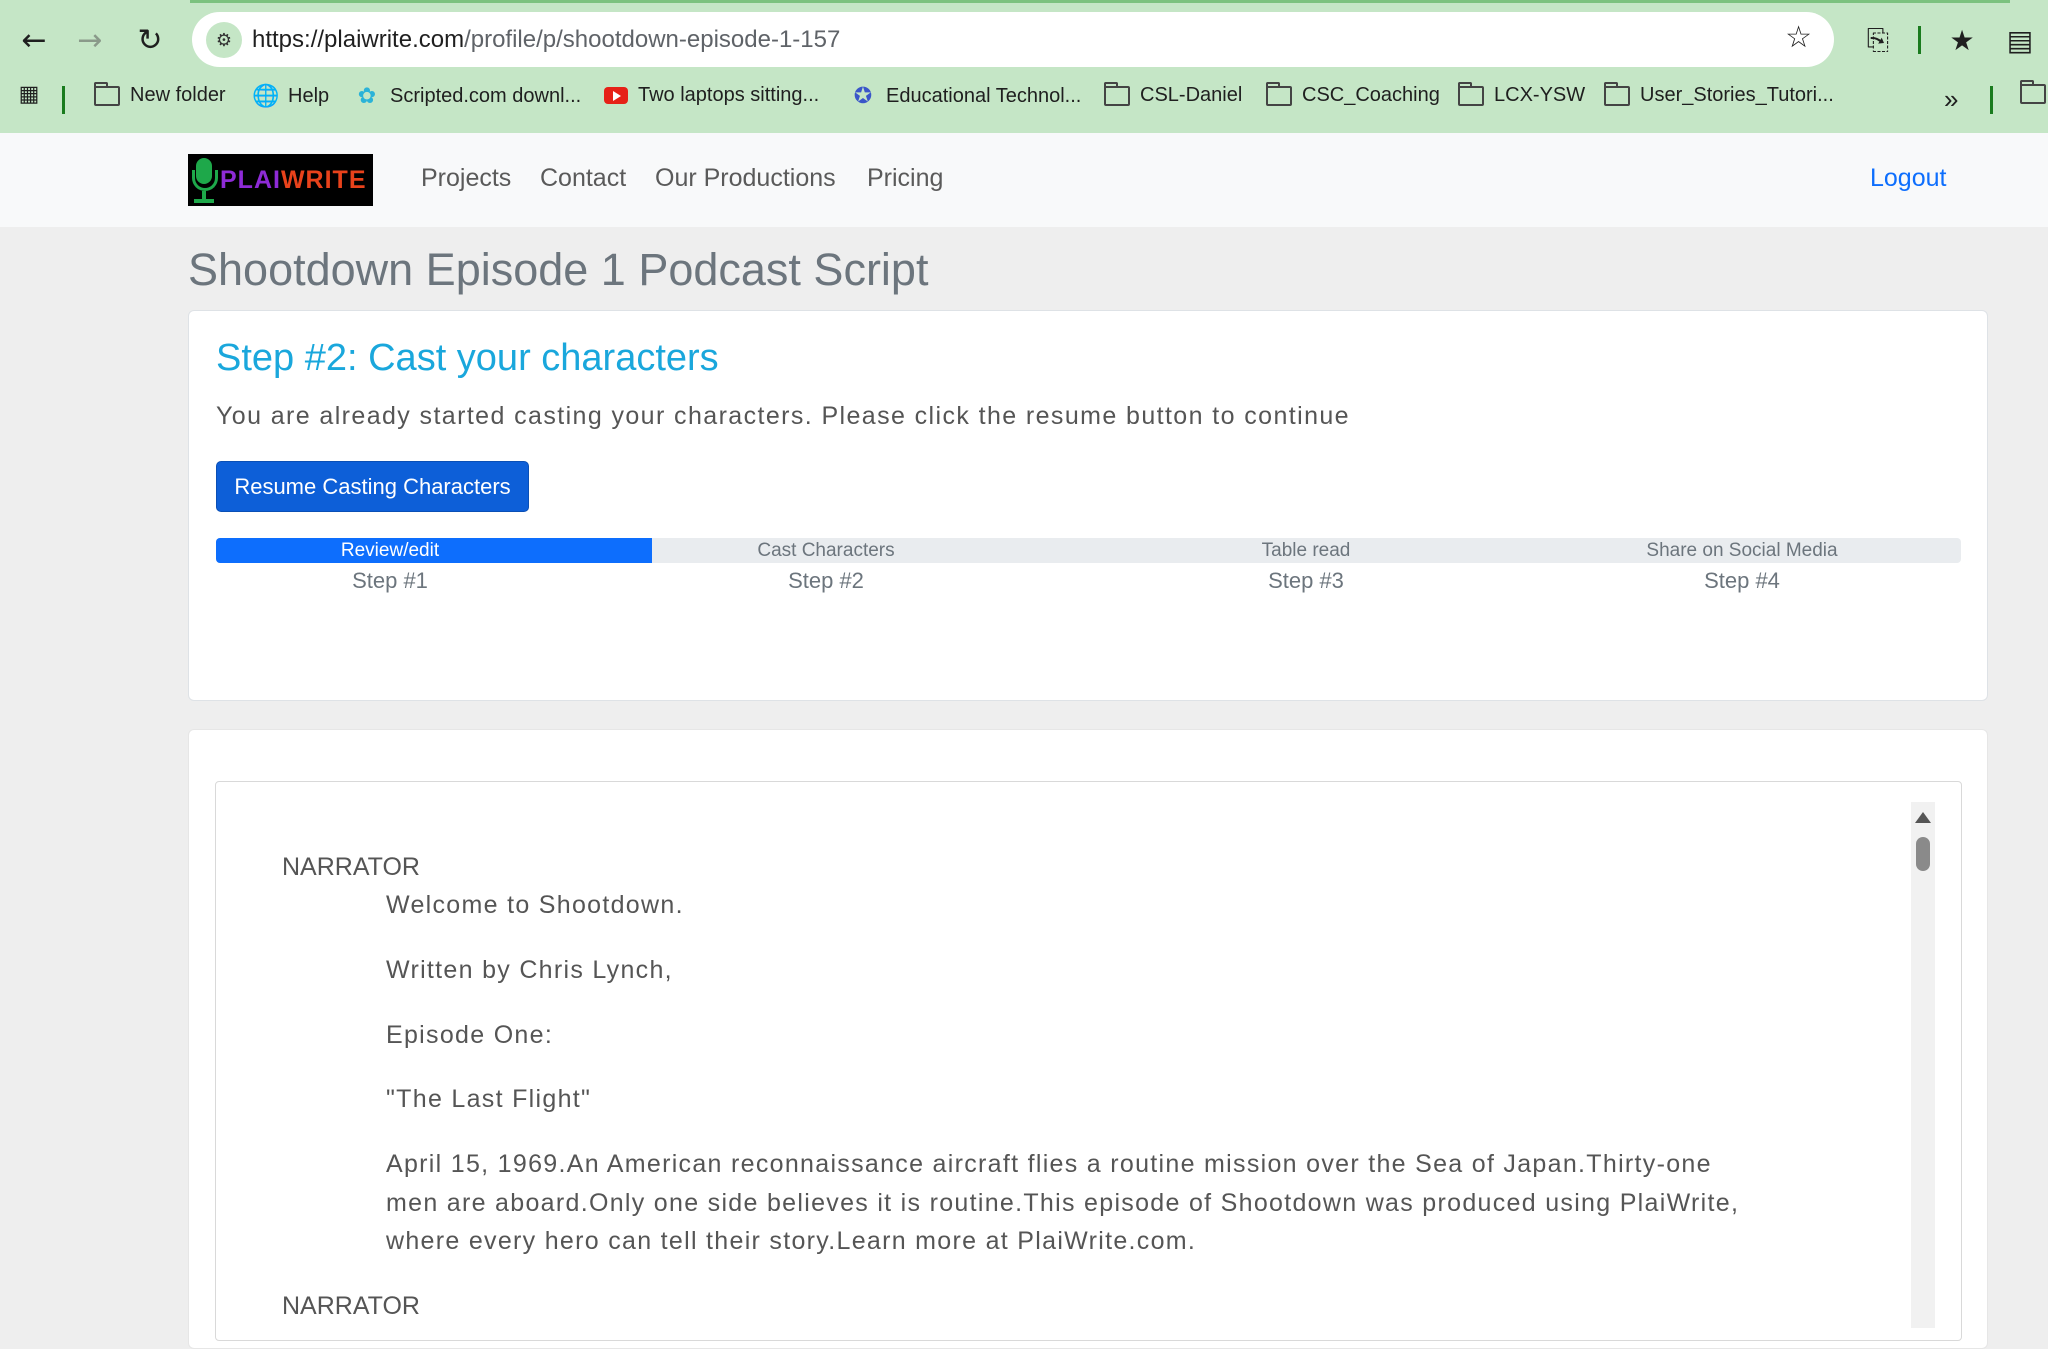  Describe the element at coordinates (1962, 40) in the screenshot. I see `bookmarks-star-icon: ★` at that location.